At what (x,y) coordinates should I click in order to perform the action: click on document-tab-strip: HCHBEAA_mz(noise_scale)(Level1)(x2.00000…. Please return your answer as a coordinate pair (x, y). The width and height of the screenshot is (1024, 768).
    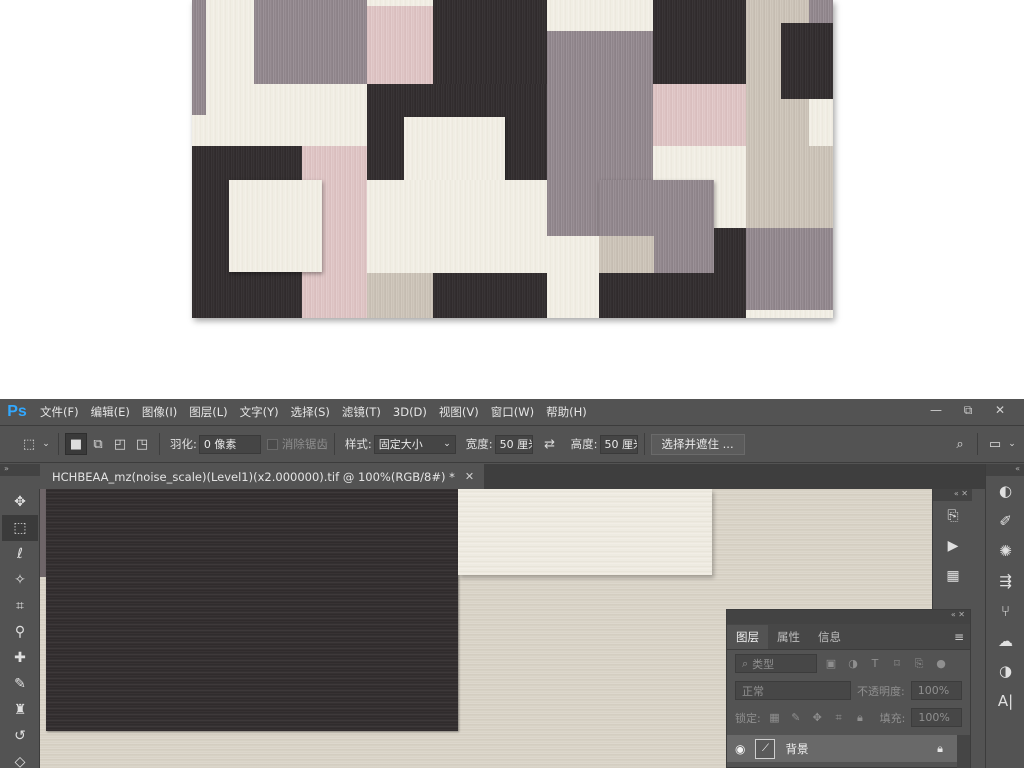
    Looking at the image, I should click on (512, 476).